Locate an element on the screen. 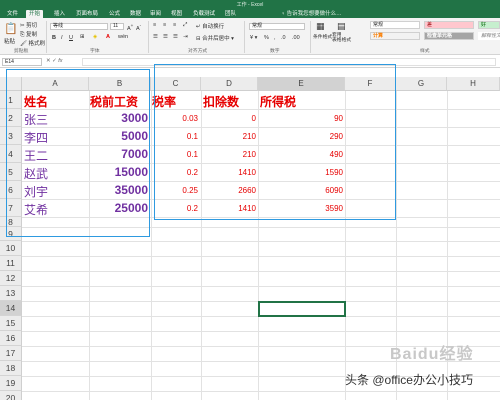  decrease-decimal-icon: .00 is located at coordinates (296, 38).